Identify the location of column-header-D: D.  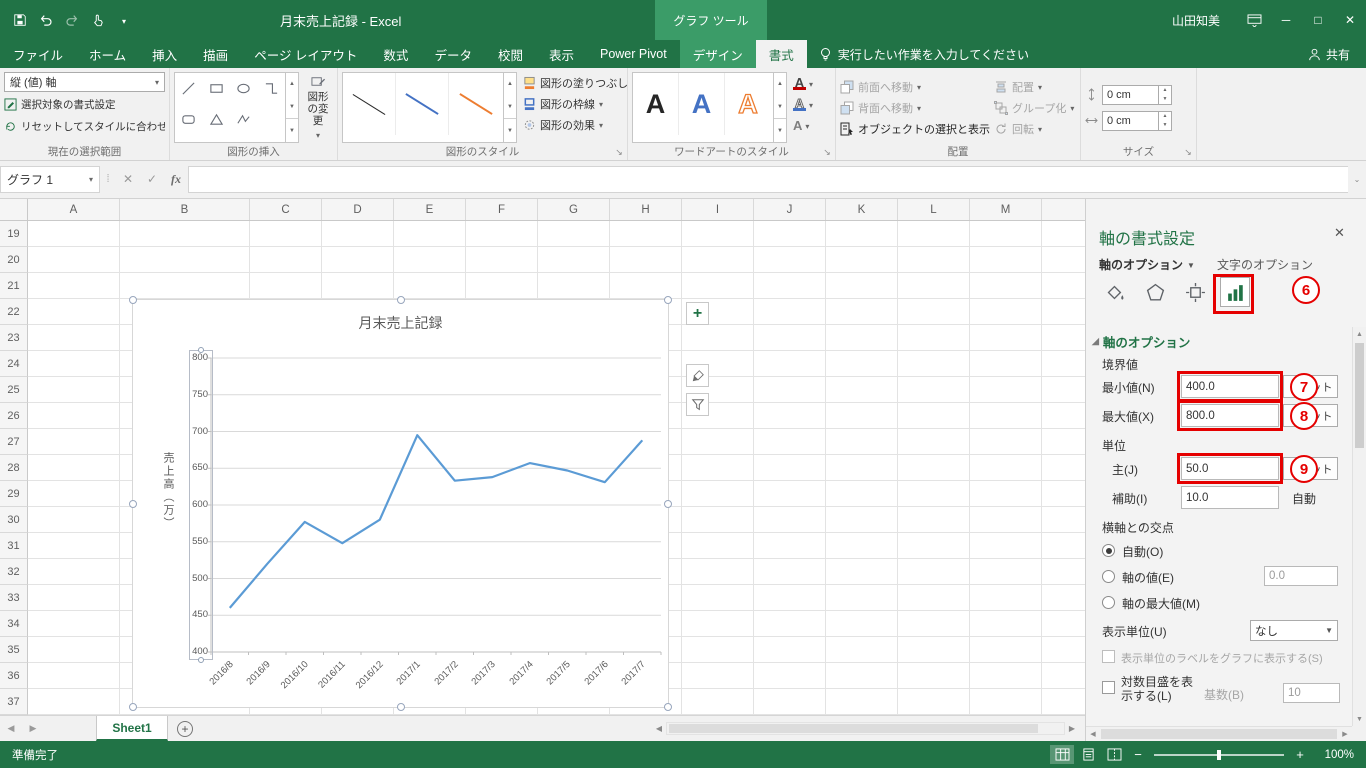
(358, 209).